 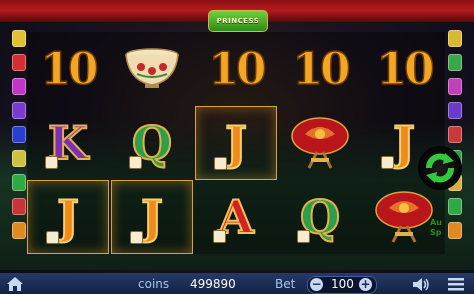 What do you see at coordinates (421, 284) in the screenshot?
I see `speaker-icon` at bounding box center [421, 284].